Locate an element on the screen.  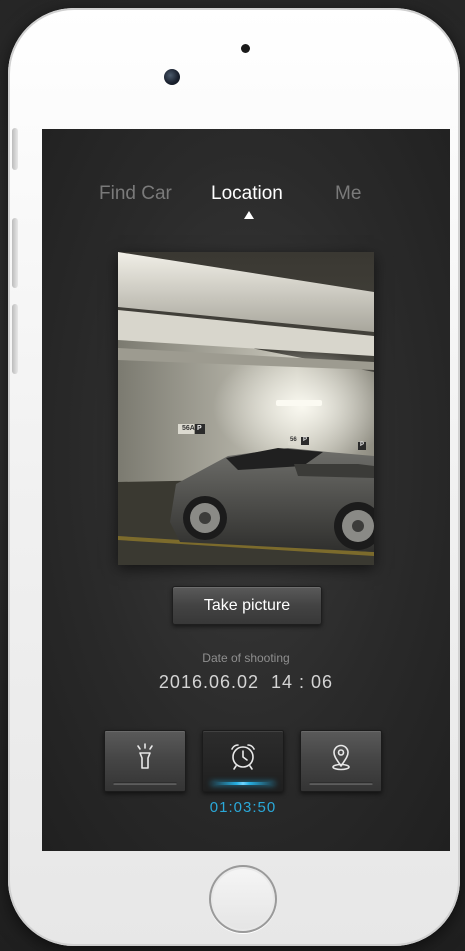
date-of-shooting-label: Date of shooting is located at coordinates (246, 658).